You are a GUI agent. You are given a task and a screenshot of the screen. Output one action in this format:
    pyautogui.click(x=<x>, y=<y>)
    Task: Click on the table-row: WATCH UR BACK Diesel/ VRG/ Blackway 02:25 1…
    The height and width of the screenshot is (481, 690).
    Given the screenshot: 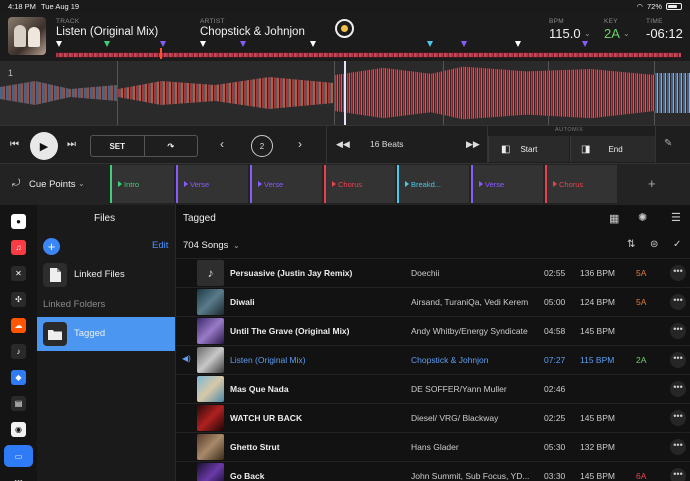 What is the action you would take?
    pyautogui.click(x=433, y=417)
    